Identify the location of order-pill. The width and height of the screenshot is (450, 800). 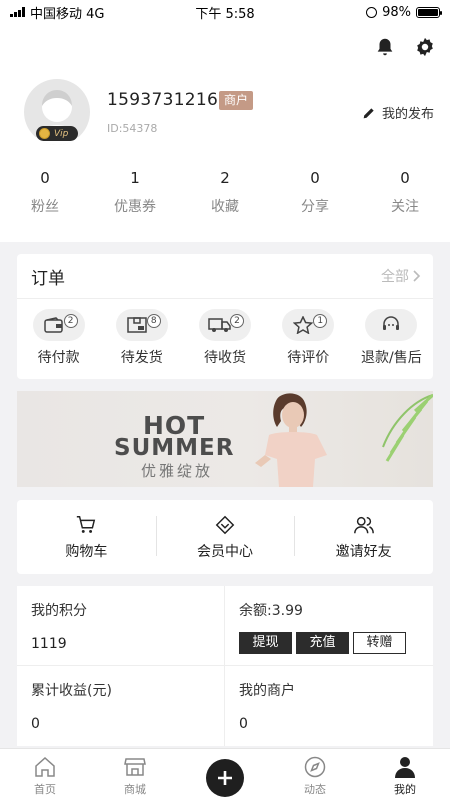
(391, 325).